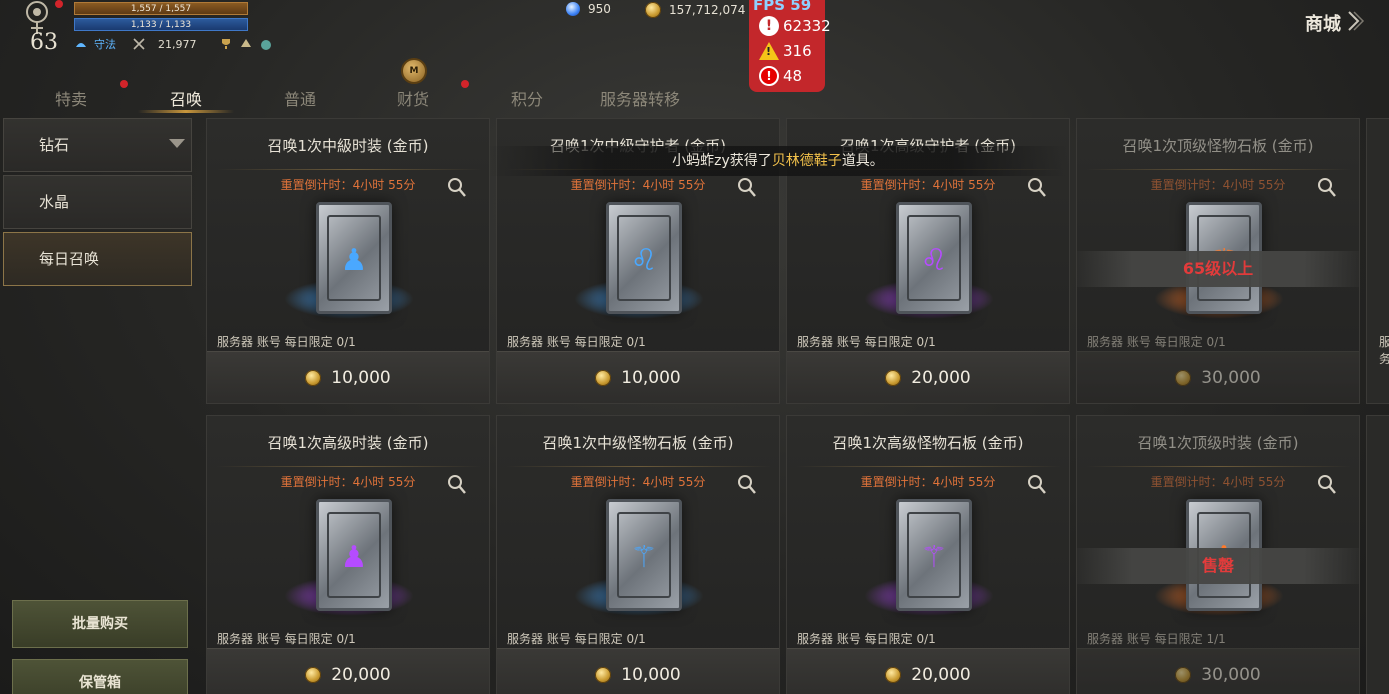  Describe the element at coordinates (793, 76) in the screenshot. I see `error-count: 48` at that location.